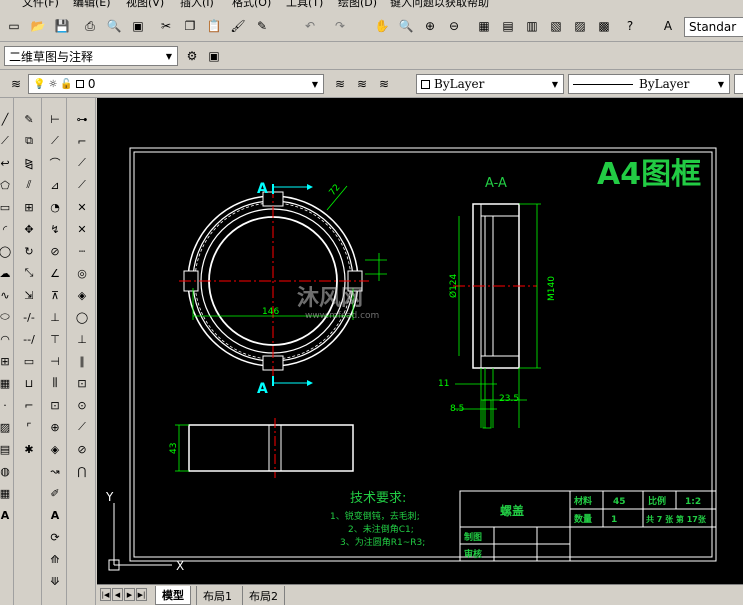 Image resolution: width=743 pixels, height=605 pixels. What do you see at coordinates (7, 119) in the screenshot?
I see `line-icon: ╱` at bounding box center [7, 119].